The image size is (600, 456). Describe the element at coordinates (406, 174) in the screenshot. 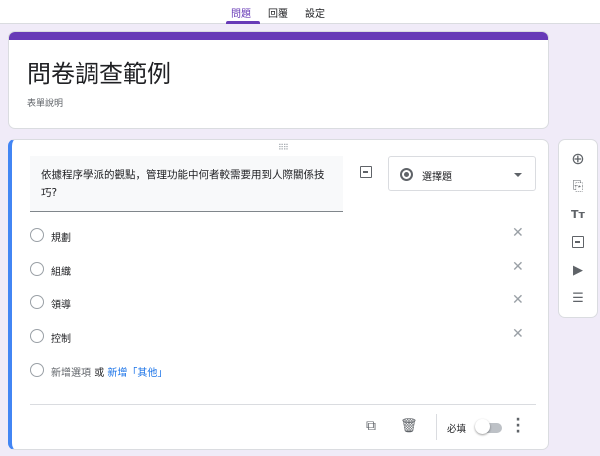

I see `radio-button-icon` at that location.